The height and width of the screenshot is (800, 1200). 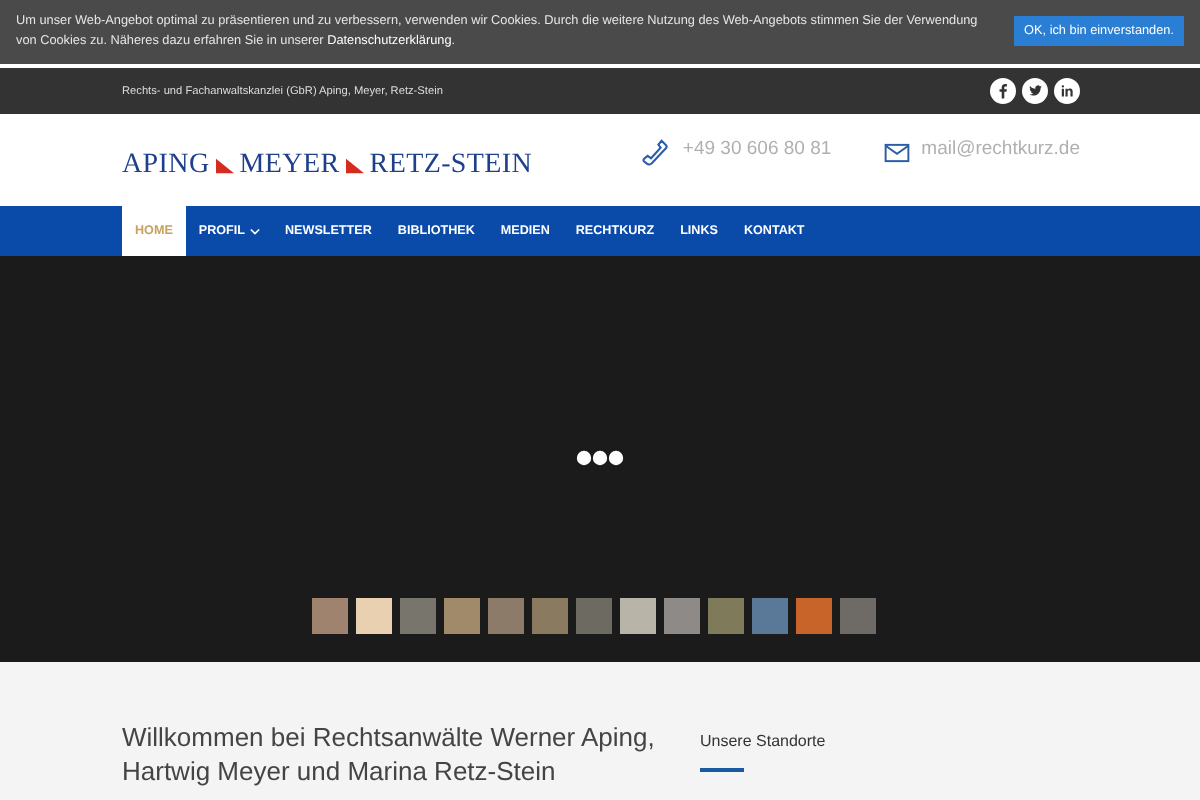 What do you see at coordinates (655, 153) in the screenshot?
I see `phone-icon` at bounding box center [655, 153].